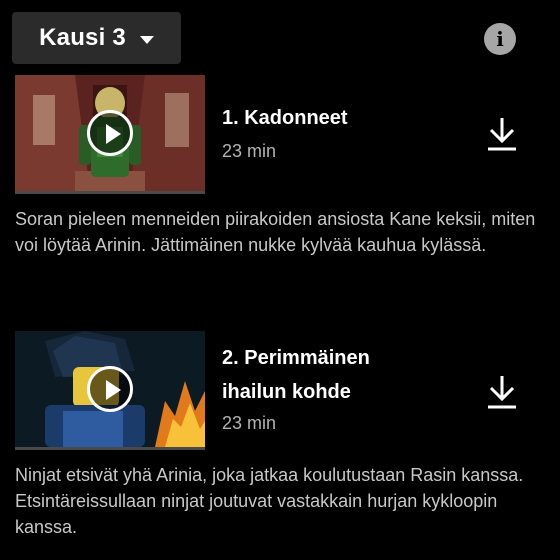  What do you see at coordinates (146, 39) in the screenshot?
I see `chevron-down-icon` at bounding box center [146, 39].